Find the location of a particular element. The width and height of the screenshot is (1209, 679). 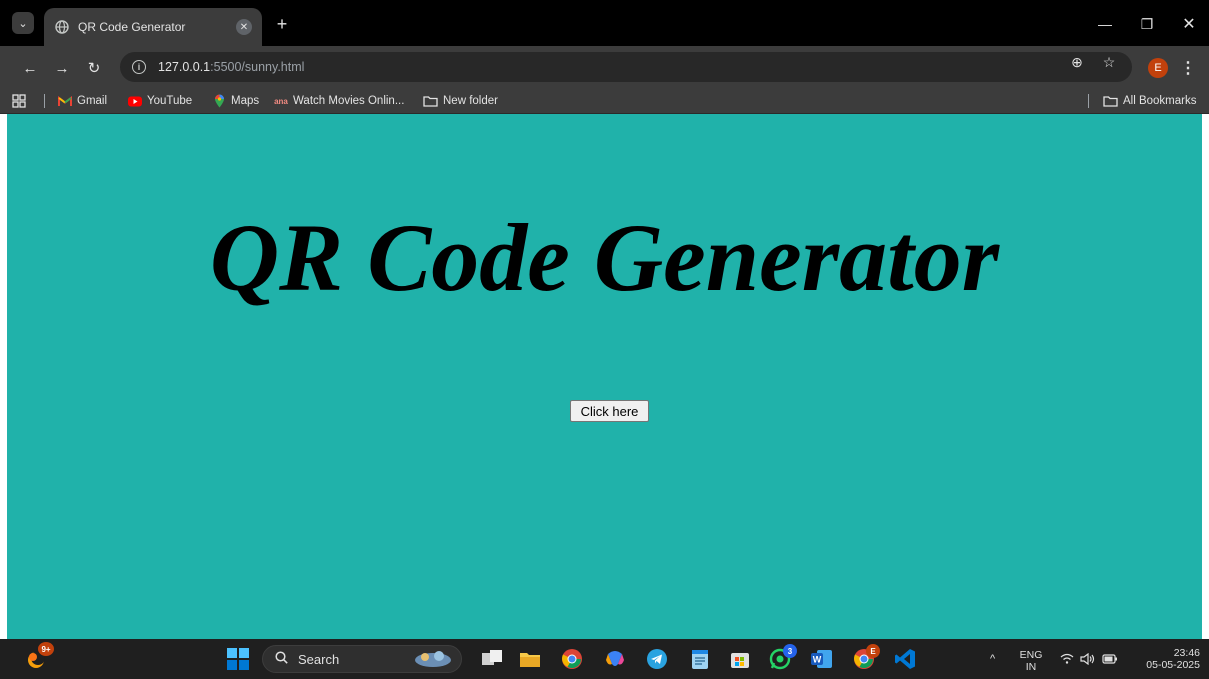

tab-close-icon: ✕ is located at coordinates (244, 27).